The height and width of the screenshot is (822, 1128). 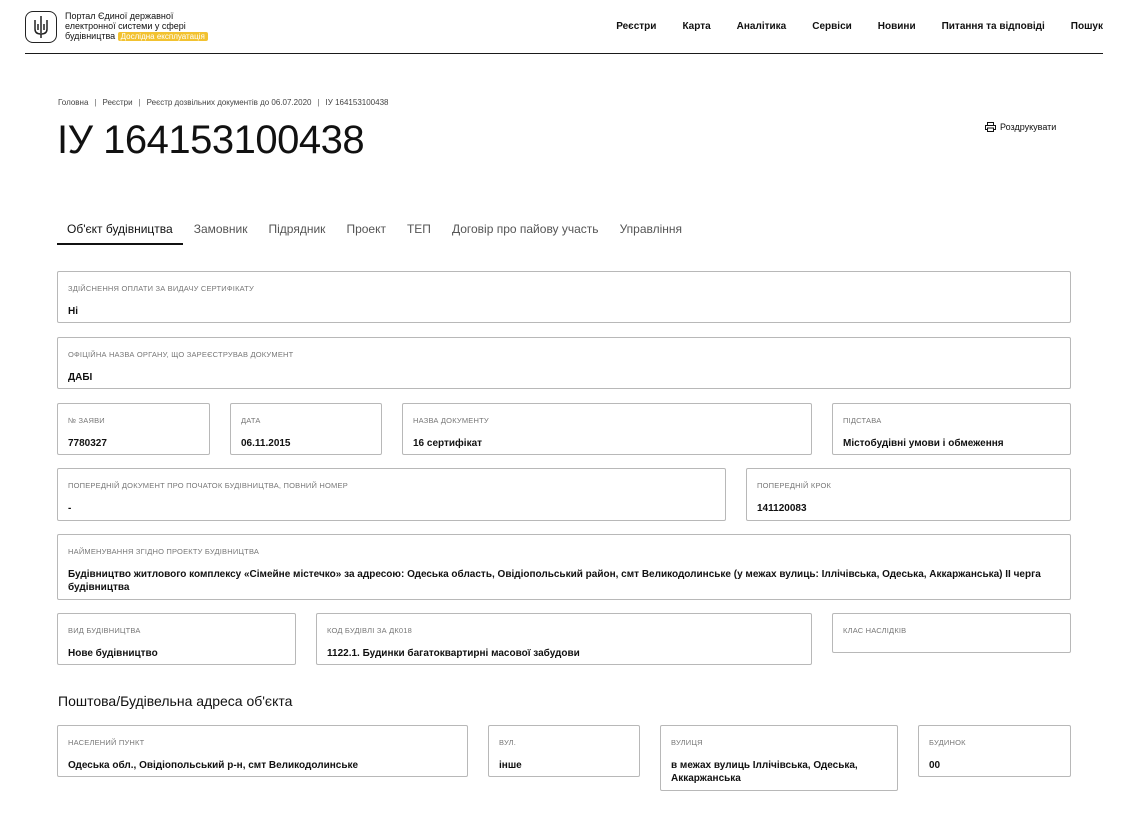 What do you see at coordinates (370, 630) in the screenshot?
I see `field-label: Код будівлі за ДК018` at bounding box center [370, 630].